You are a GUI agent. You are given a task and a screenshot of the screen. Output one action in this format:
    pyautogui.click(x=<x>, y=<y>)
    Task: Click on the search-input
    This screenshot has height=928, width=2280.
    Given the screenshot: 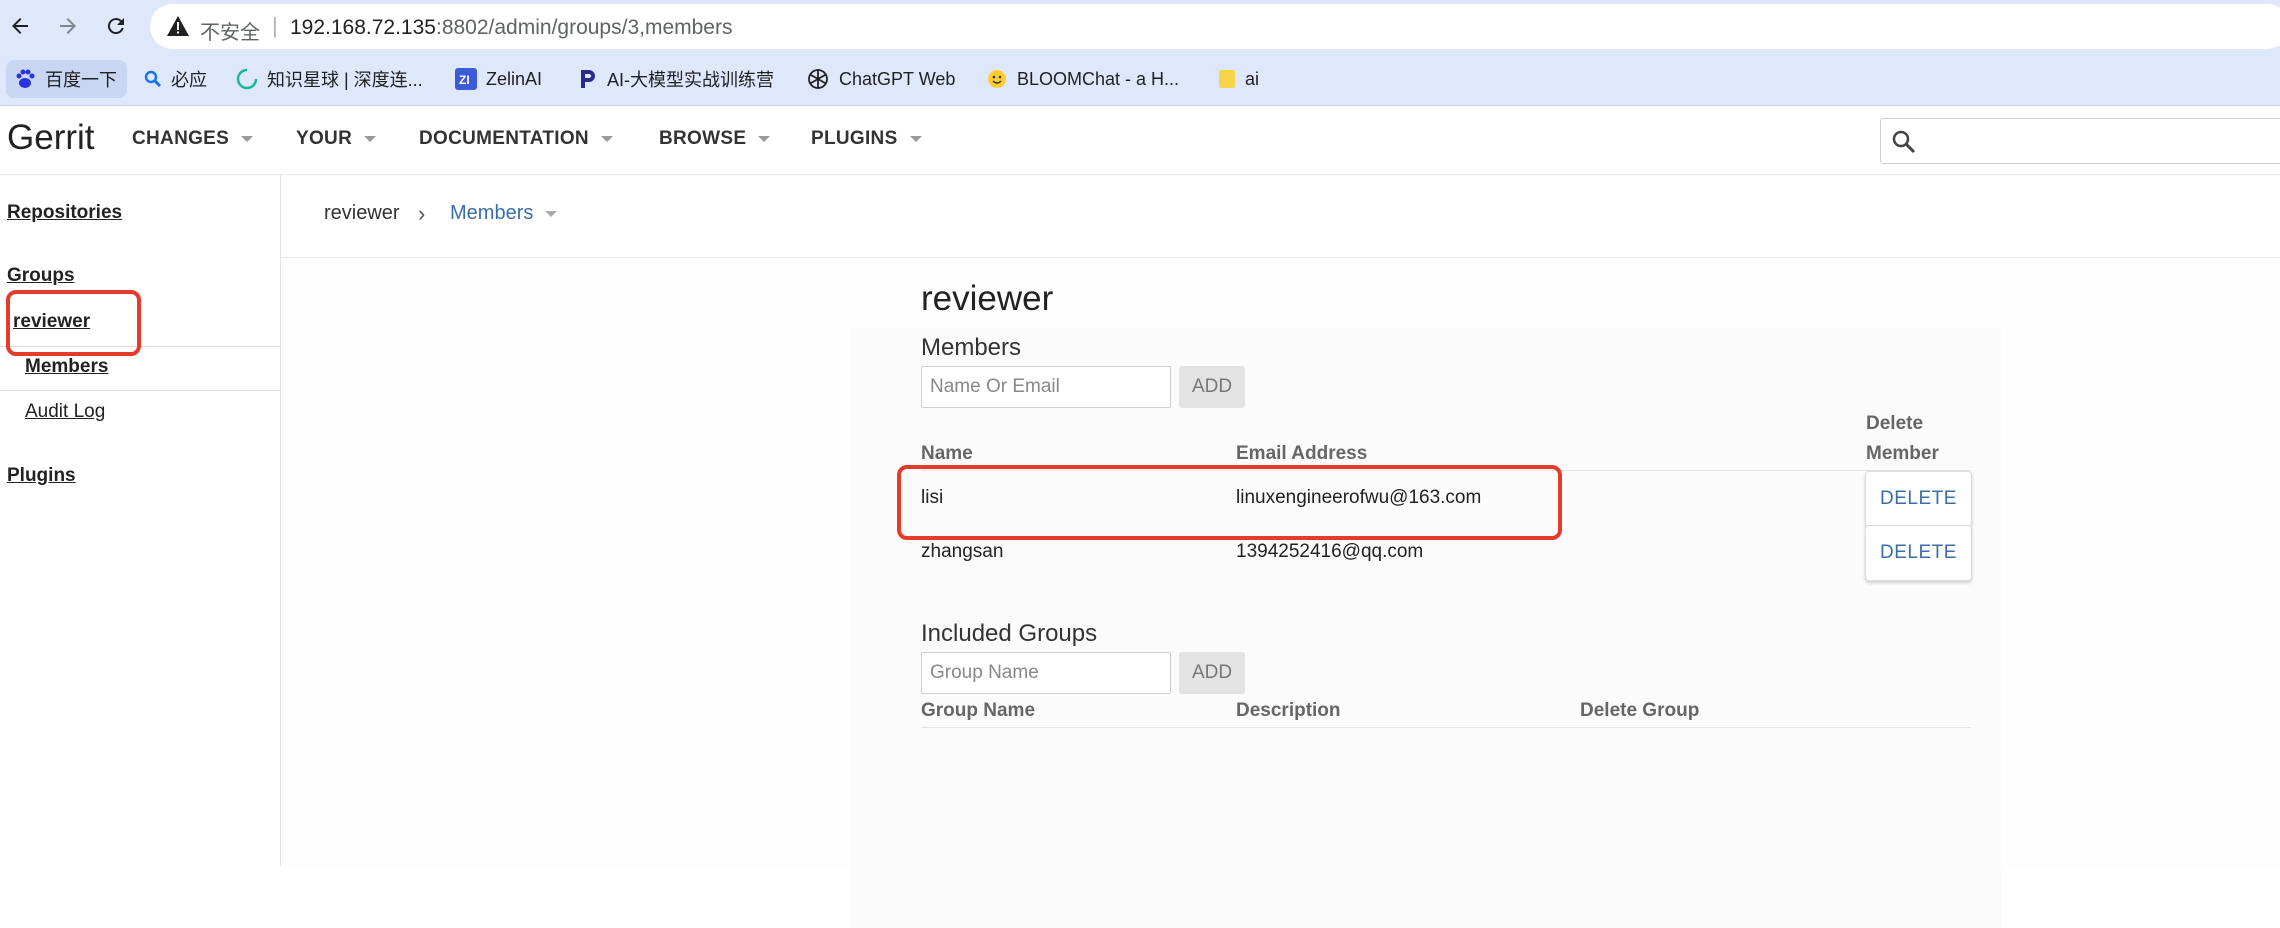 What is the action you would take?
    pyautogui.click(x=2080, y=141)
    